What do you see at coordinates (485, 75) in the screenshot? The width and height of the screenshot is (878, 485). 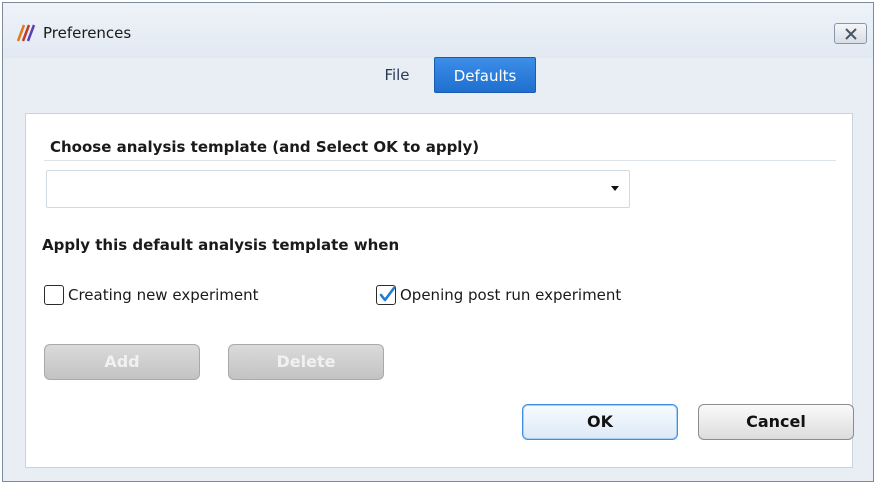 I see `tab-defaults: Defaults` at bounding box center [485, 75].